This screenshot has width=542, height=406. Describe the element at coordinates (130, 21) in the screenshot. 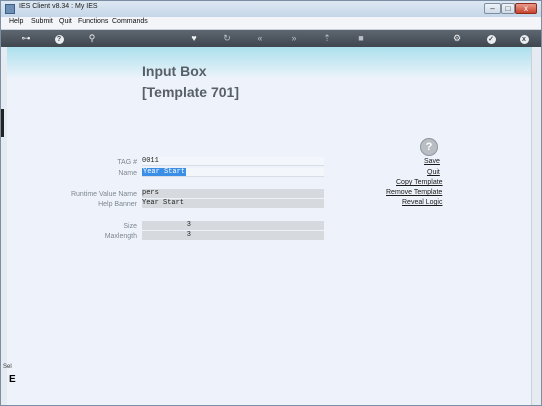

I see `menu-commands: Commands` at that location.